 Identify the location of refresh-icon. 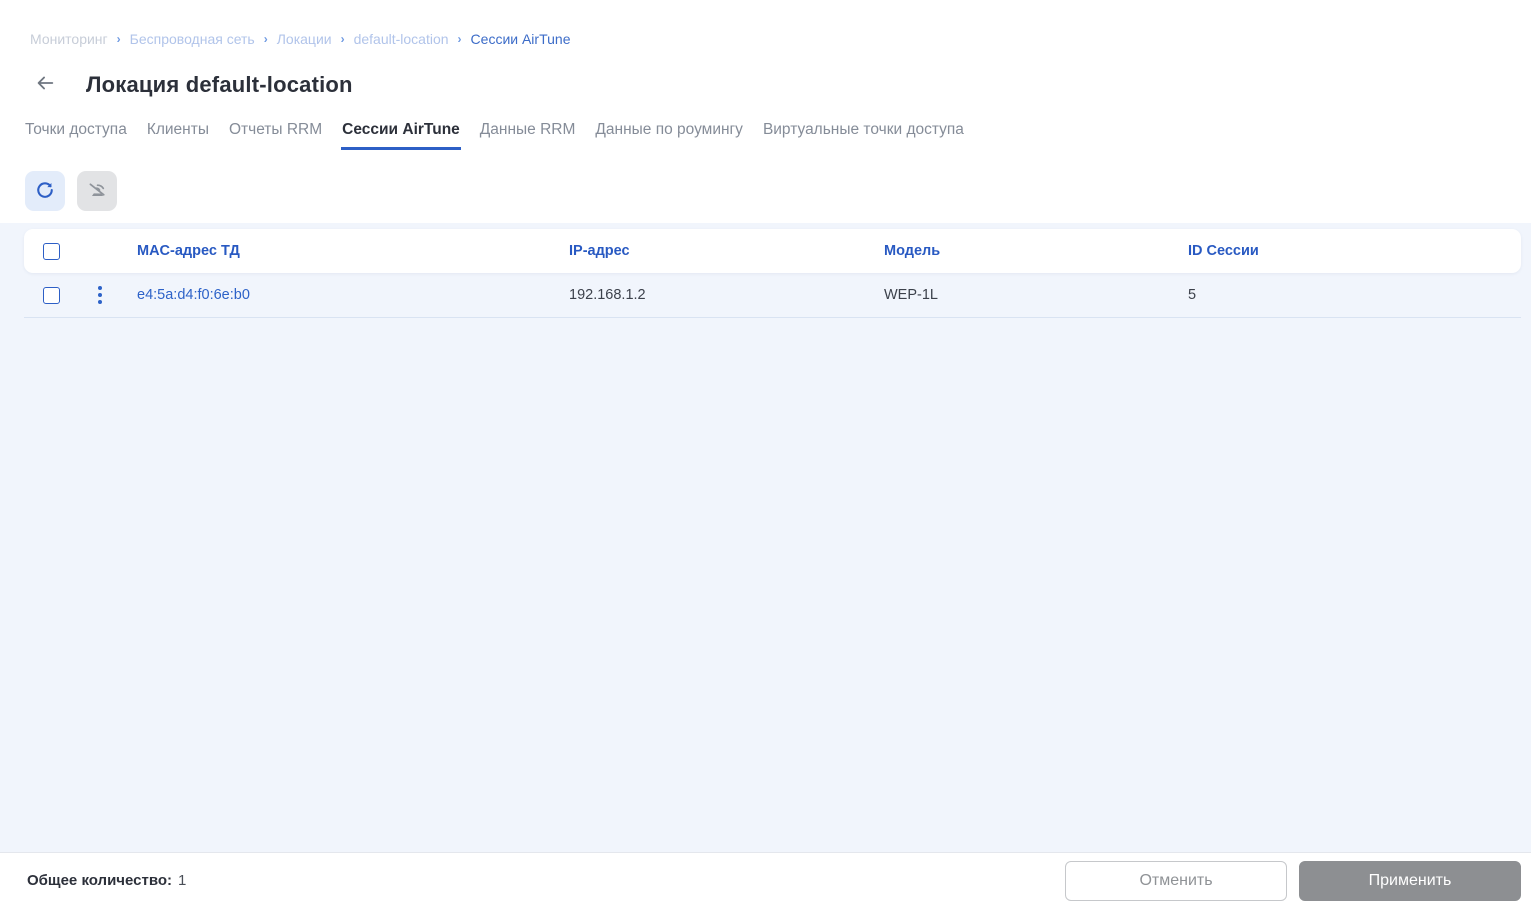
(45, 191).